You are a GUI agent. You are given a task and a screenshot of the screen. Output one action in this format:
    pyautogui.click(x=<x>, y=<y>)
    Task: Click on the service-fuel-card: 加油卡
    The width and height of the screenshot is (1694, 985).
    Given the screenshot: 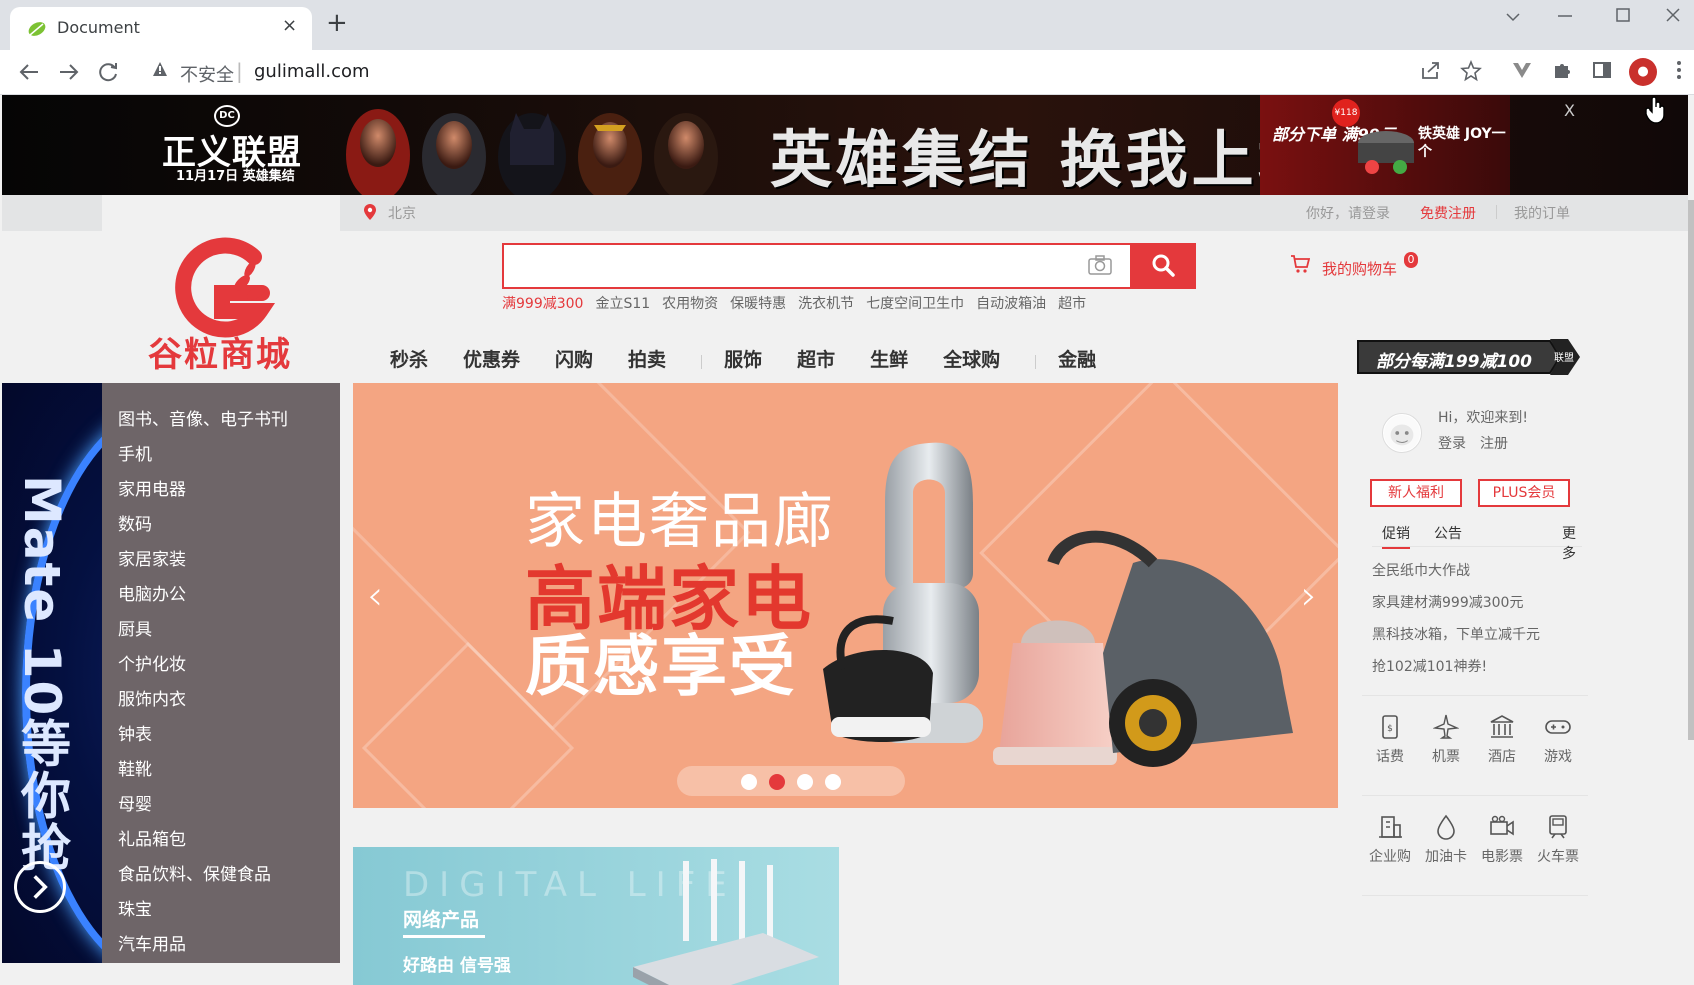 What is the action you would take?
    pyautogui.click(x=1446, y=840)
    